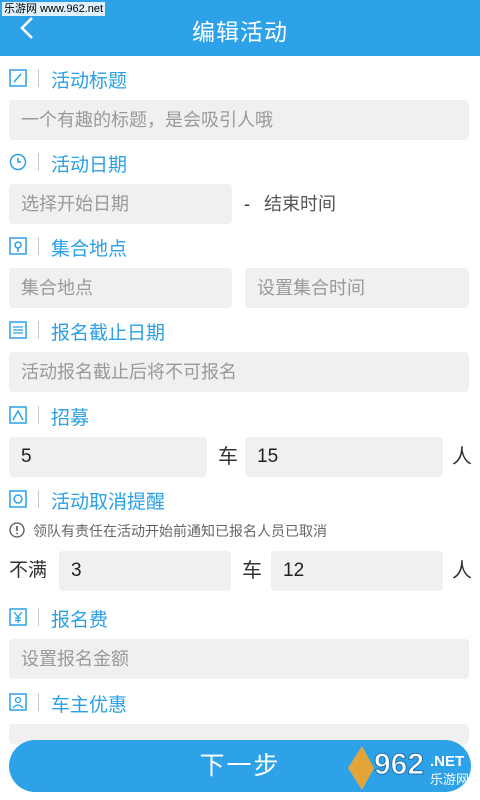 Image resolution: width=480 pixels, height=800 pixels. What do you see at coordinates (17, 530) in the screenshot?
I see `info-icon` at bounding box center [17, 530].